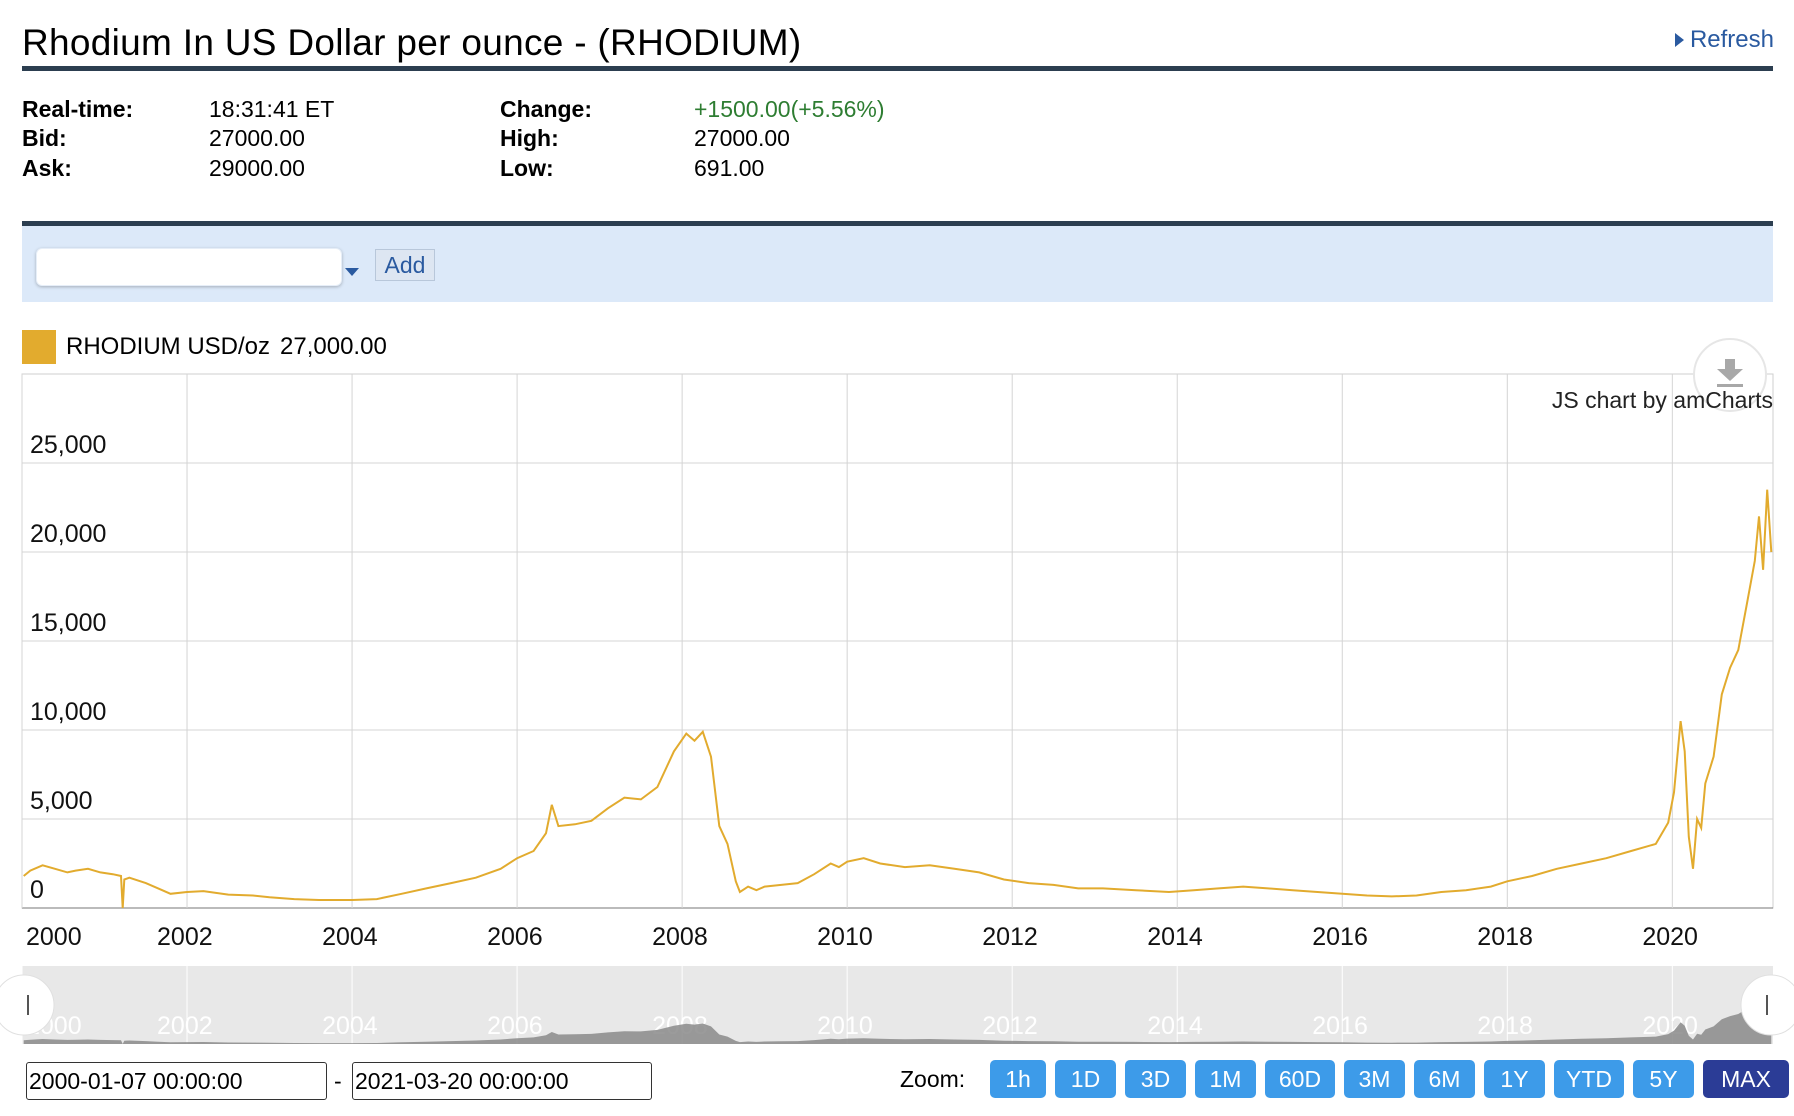 The image size is (1794, 1116). Describe the element at coordinates (1225, 1079) in the screenshot. I see `zoom-button-1m: 1M` at that location.